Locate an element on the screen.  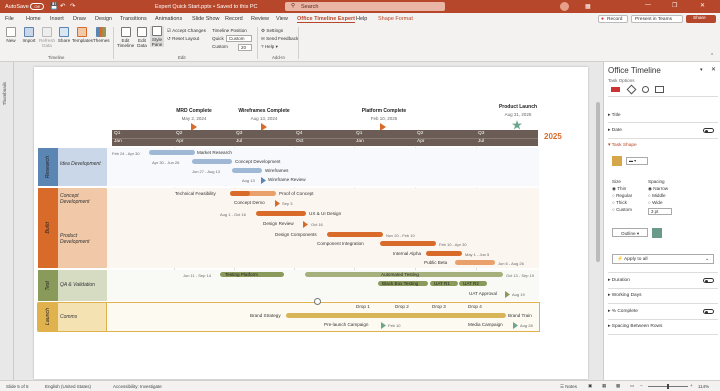
templates-button: Templates is located at coordinates (82, 35).